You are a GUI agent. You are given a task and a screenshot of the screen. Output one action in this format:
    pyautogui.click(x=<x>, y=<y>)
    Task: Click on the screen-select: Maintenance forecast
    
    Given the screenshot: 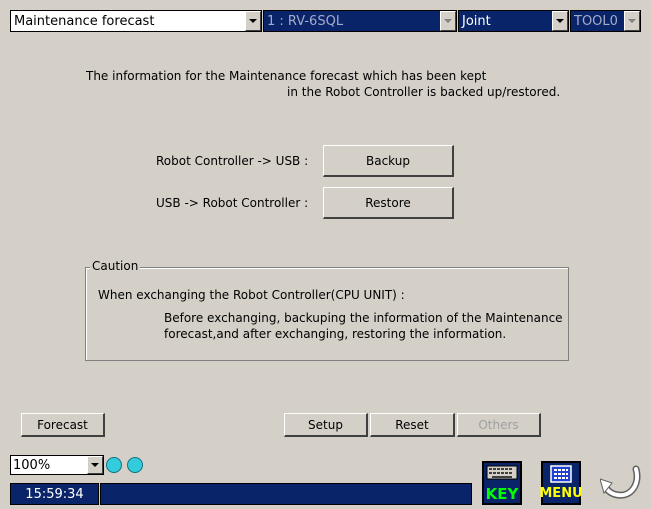 What is the action you would take?
    pyautogui.click(x=136, y=21)
    